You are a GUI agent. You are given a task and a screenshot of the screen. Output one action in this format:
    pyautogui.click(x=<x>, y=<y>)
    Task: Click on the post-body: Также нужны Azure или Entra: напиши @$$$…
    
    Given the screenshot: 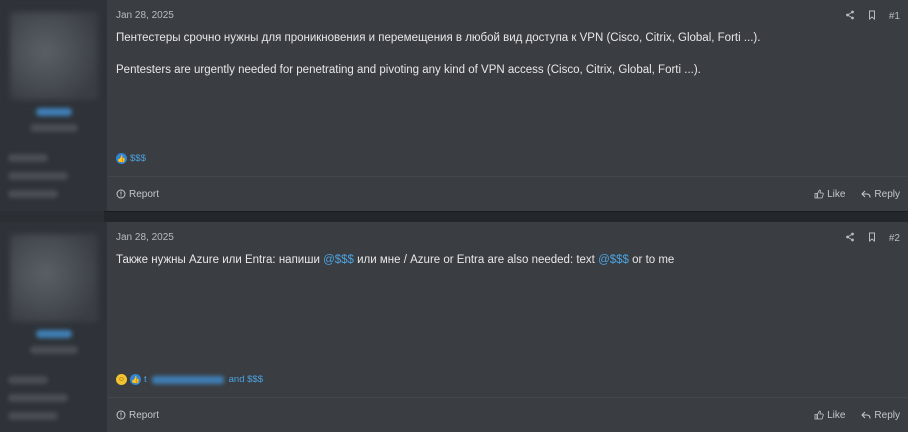 What is the action you would take?
    pyautogui.click(x=507, y=268)
    